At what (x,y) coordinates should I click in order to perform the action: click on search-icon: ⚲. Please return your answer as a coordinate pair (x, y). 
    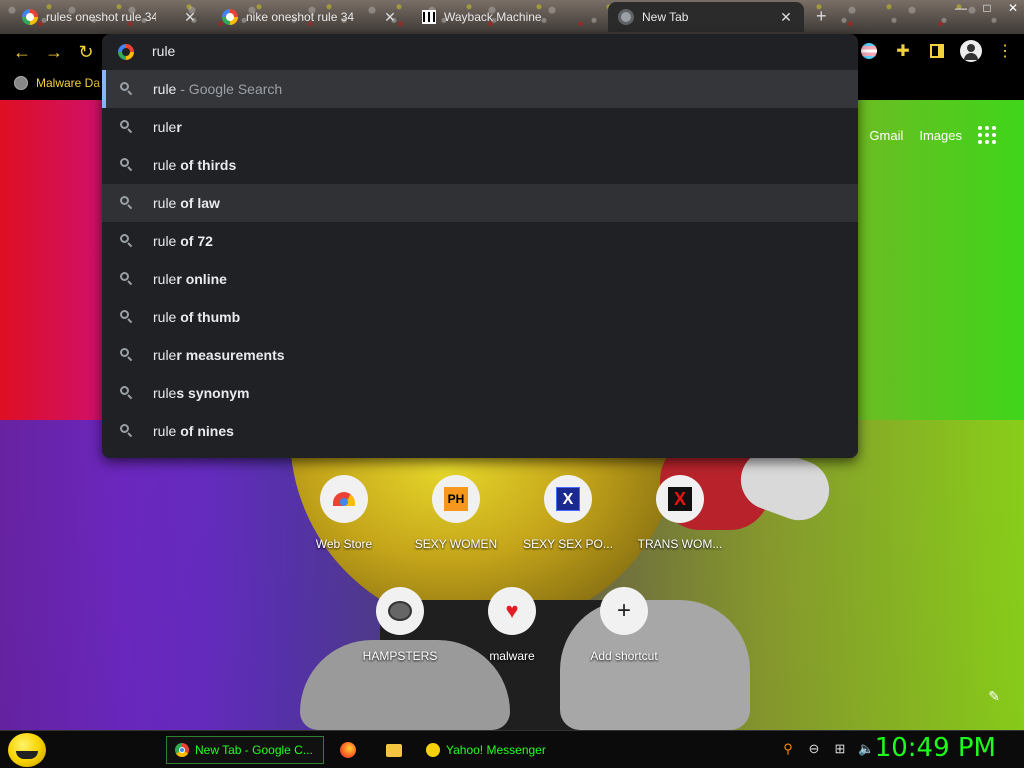
    Looking at the image, I should click on (788, 749).